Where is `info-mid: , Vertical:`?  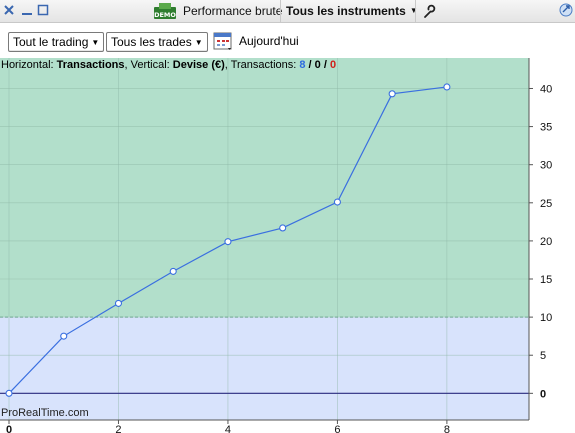 info-mid: , Vertical: is located at coordinates (148, 65).